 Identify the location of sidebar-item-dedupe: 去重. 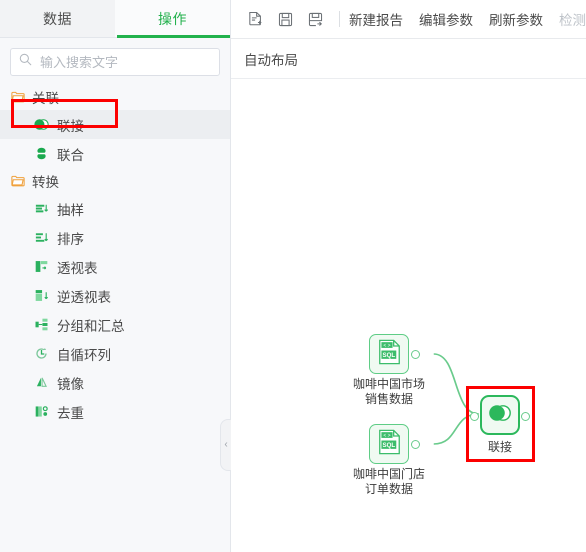
(115, 411).